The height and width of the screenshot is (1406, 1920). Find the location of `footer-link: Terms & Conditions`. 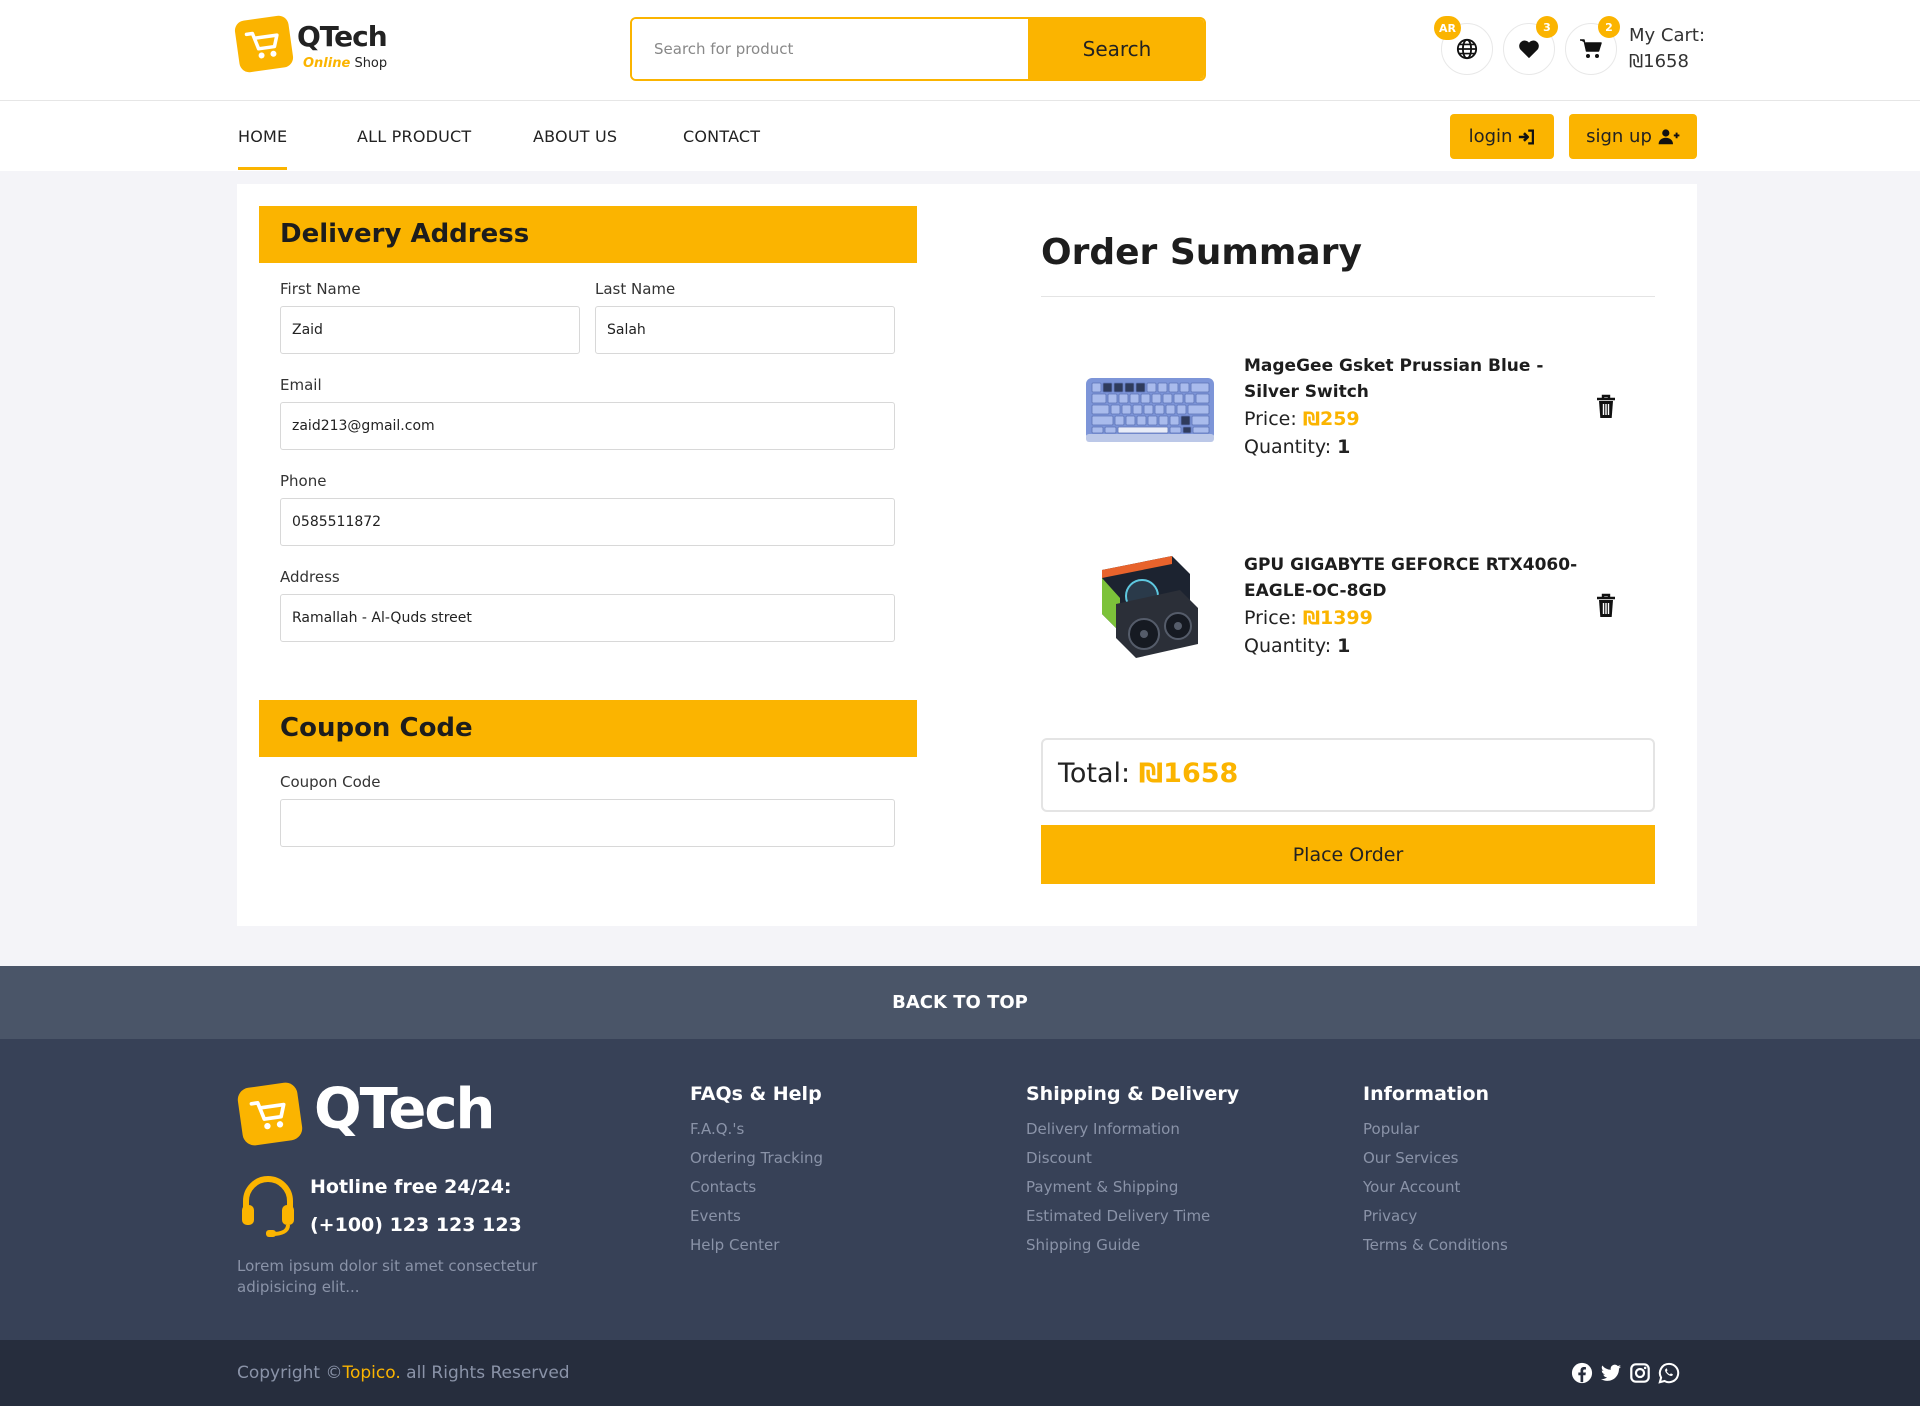

footer-link: Terms & Conditions is located at coordinates (1435, 1245).